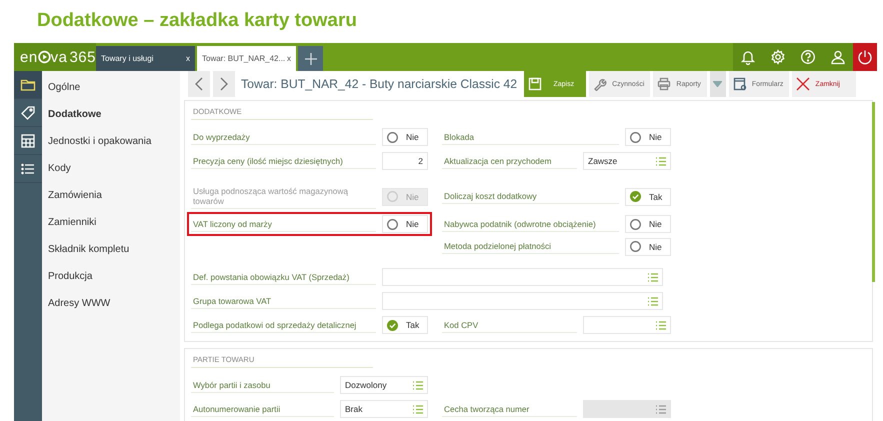 The height and width of the screenshot is (421, 883). Describe the element at coordinates (268, 161) in the screenshot. I see `field-label: Precyzja ceny (ilość miejsc dziesiętnych)` at that location.